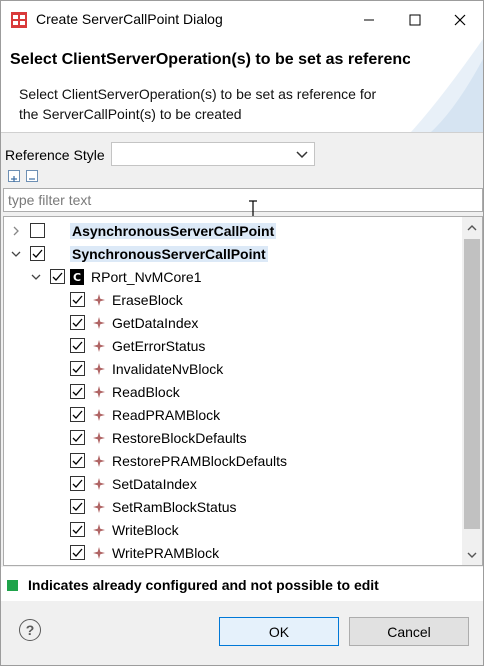 The width and height of the screenshot is (484, 666). I want to click on tree-row-operation: WriteBlock, so click(233, 530).